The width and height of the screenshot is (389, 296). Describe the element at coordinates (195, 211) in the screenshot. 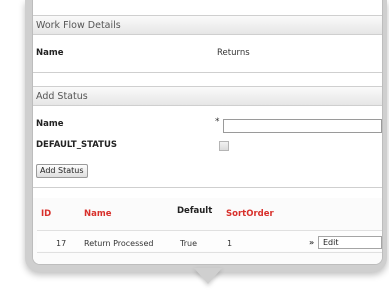

I see `col-header-default: Default` at that location.